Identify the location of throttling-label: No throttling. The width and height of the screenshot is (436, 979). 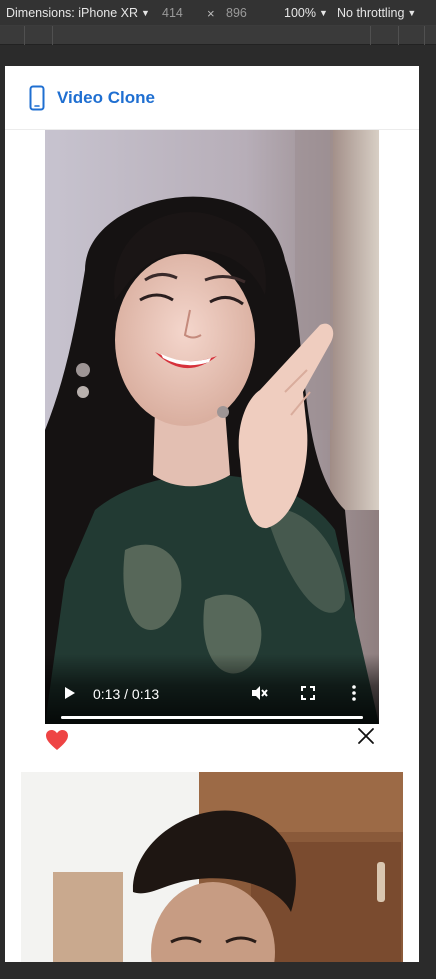
(371, 13).